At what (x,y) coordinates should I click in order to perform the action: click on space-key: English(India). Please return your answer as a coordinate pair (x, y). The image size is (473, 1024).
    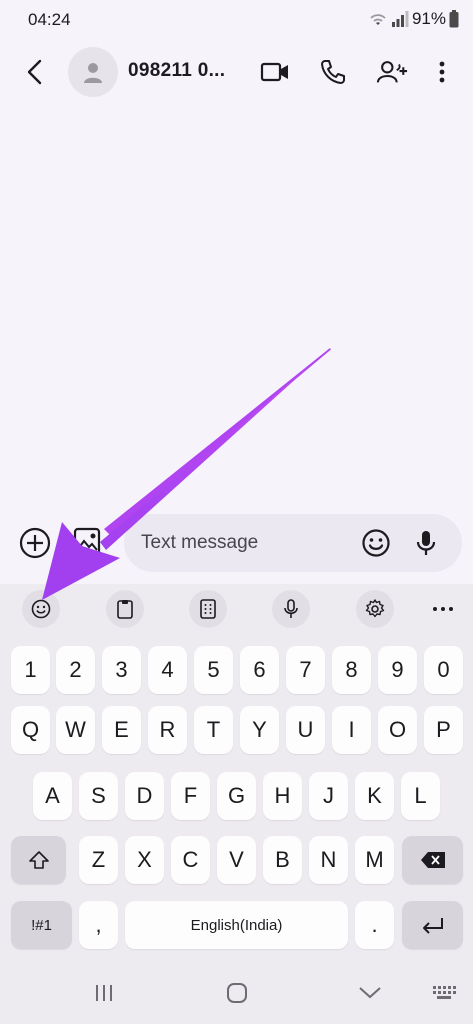
    Looking at the image, I should click on (236, 925).